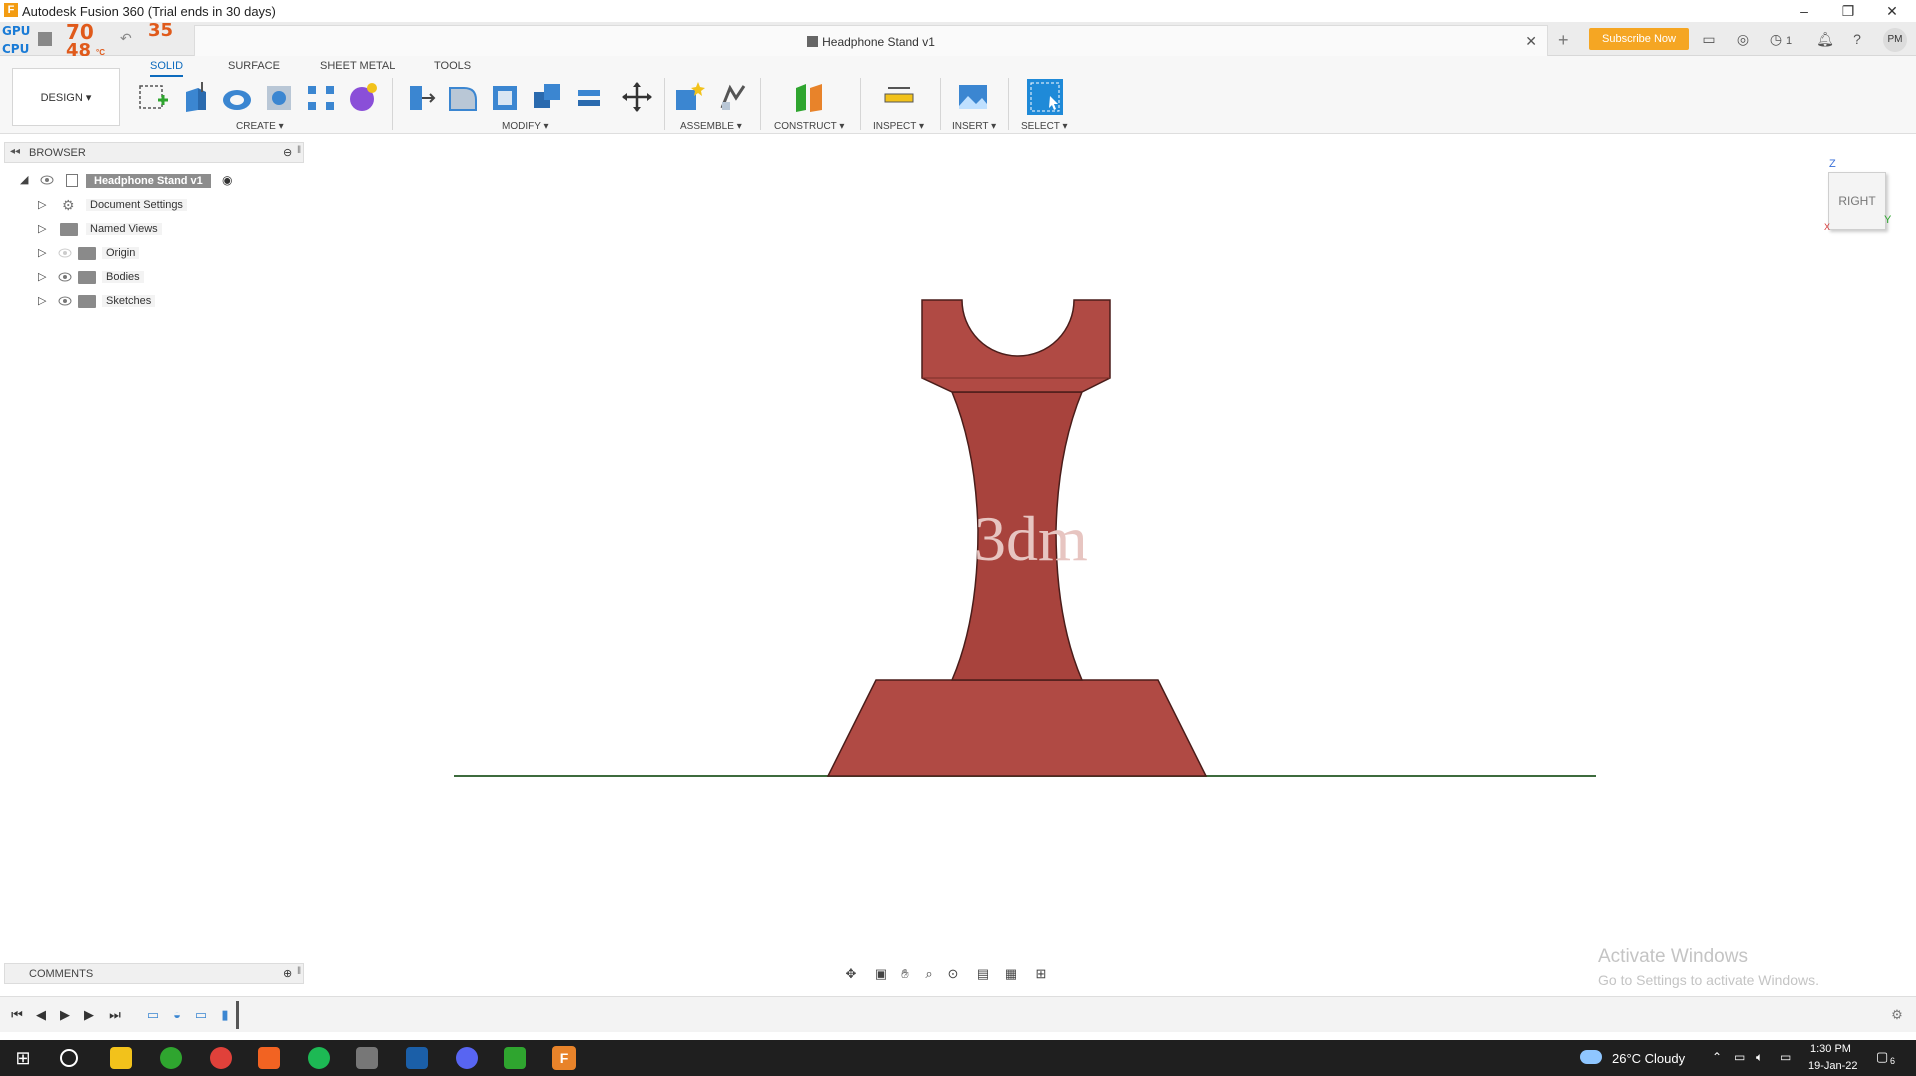  I want to click on tray-chevron-icon: ⌃, so click(1717, 1057).